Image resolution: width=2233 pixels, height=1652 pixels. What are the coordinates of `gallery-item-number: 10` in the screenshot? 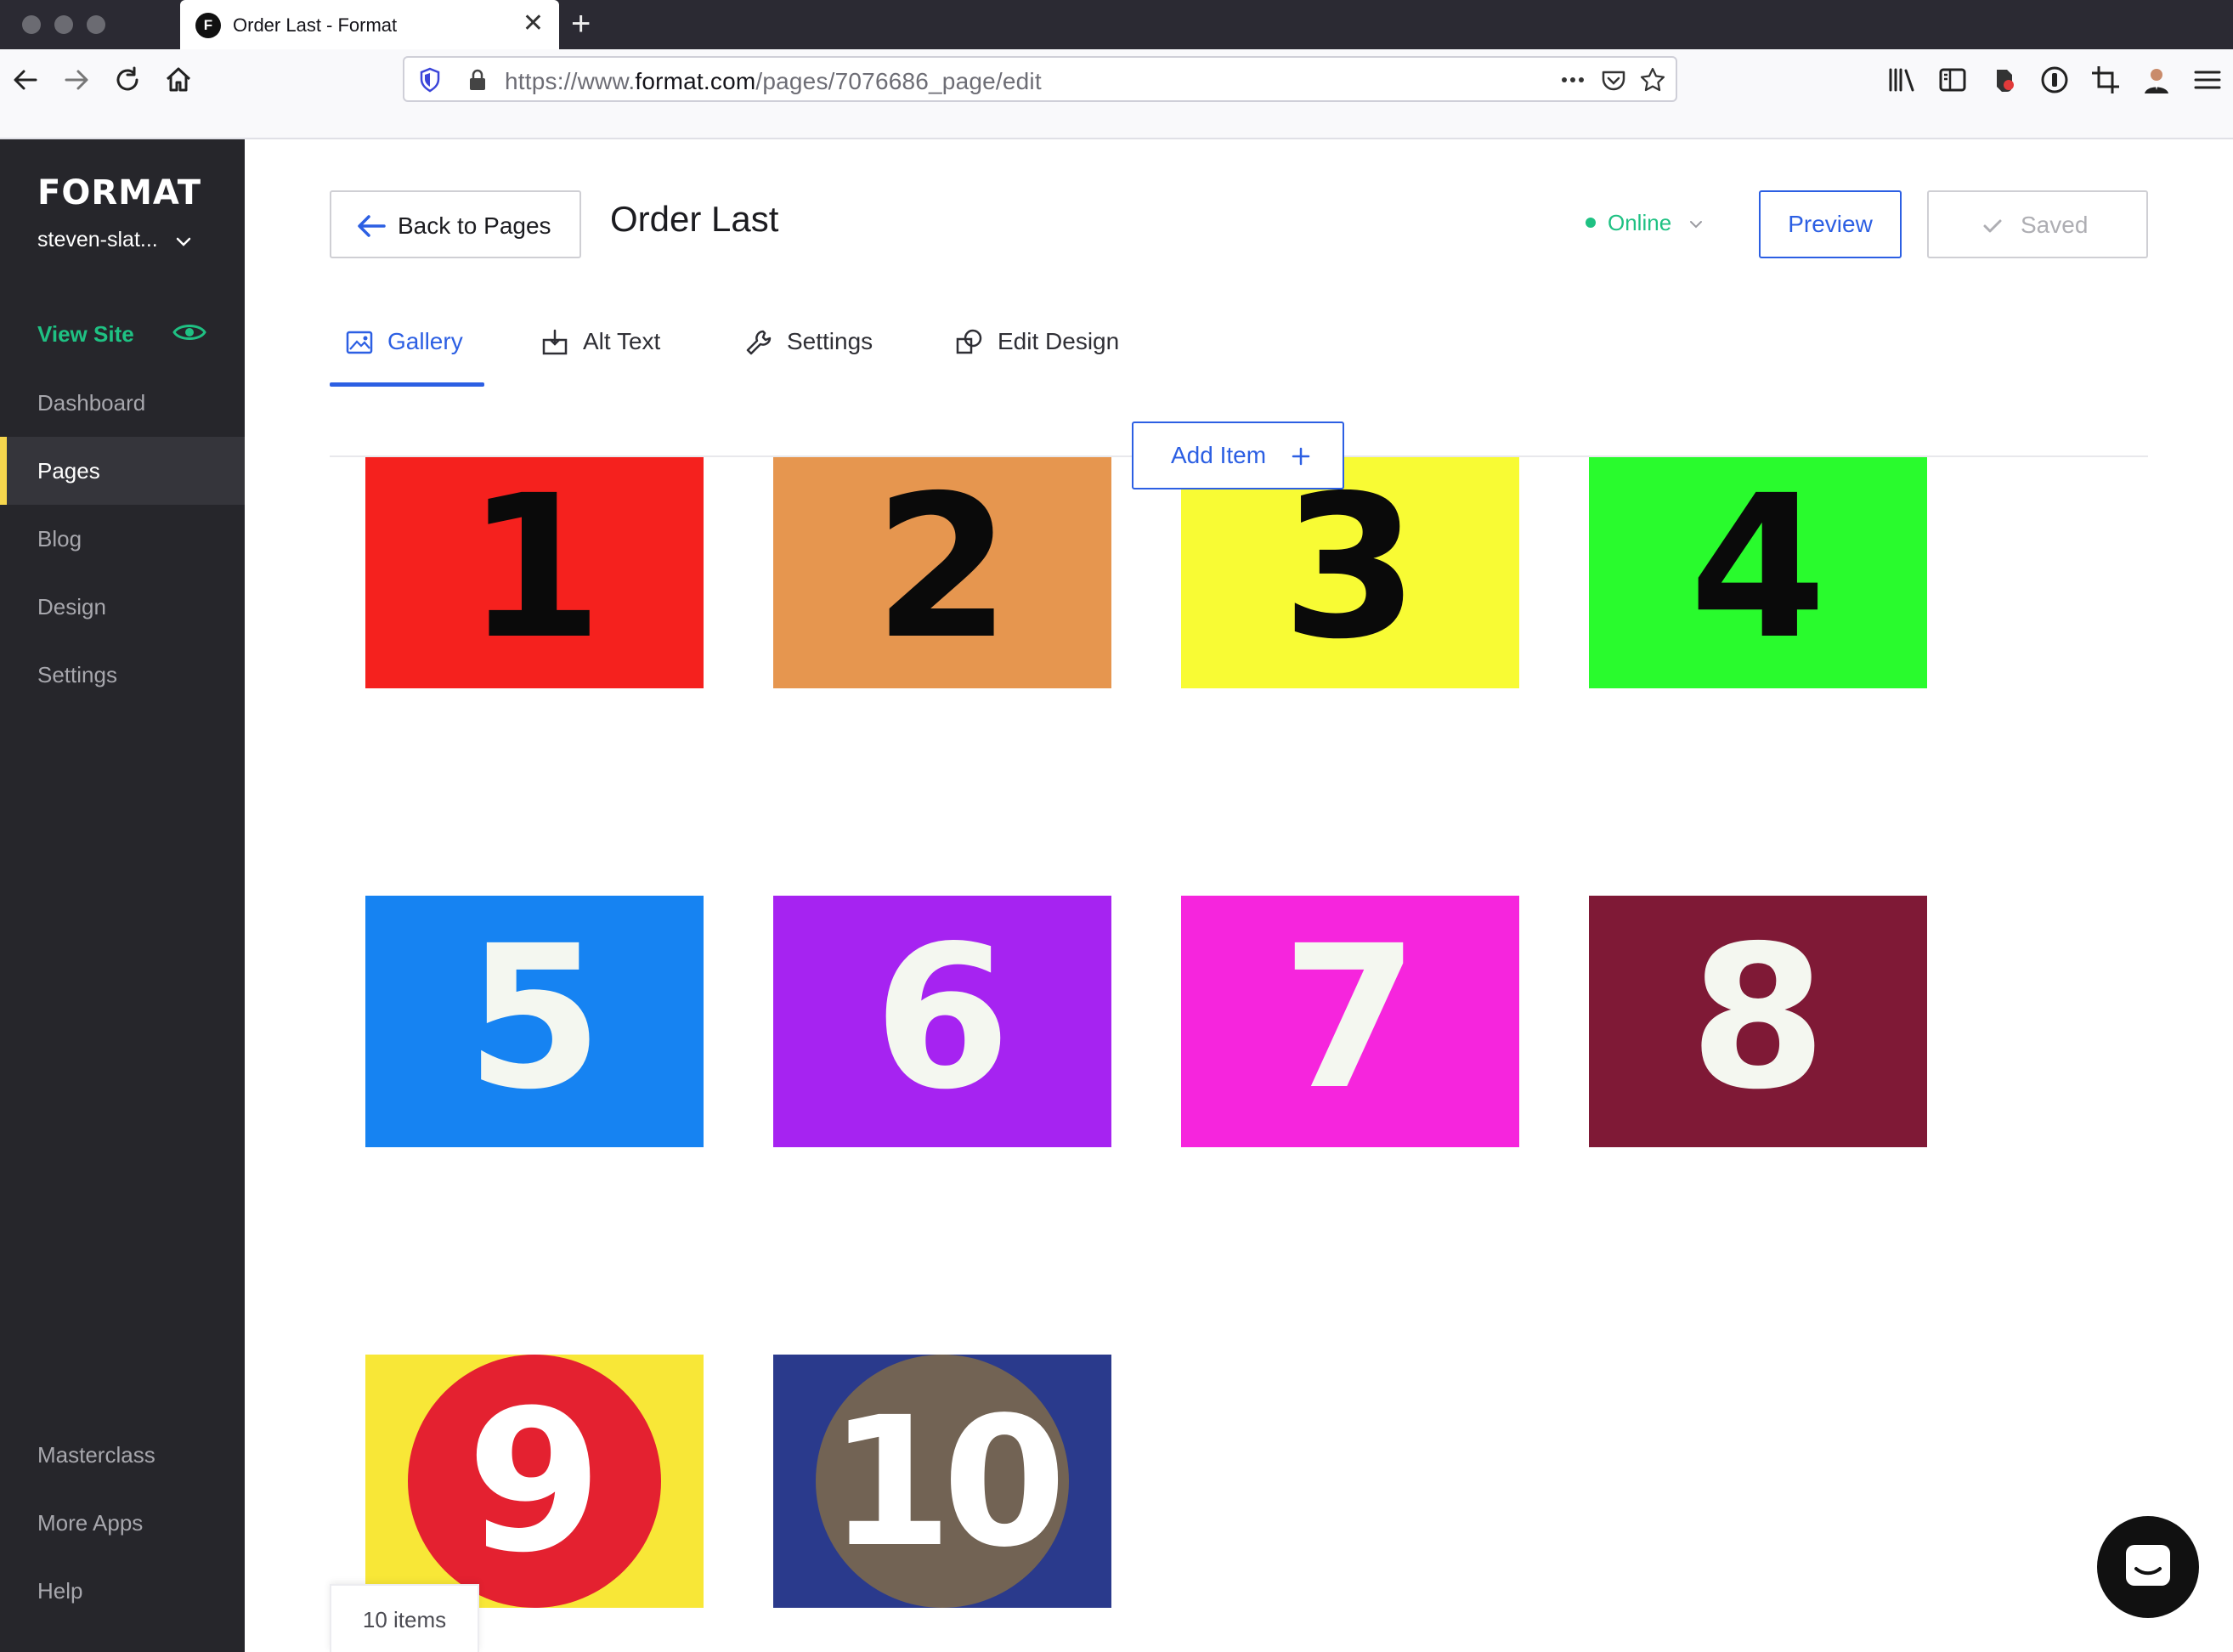 It's located at (947, 1482).